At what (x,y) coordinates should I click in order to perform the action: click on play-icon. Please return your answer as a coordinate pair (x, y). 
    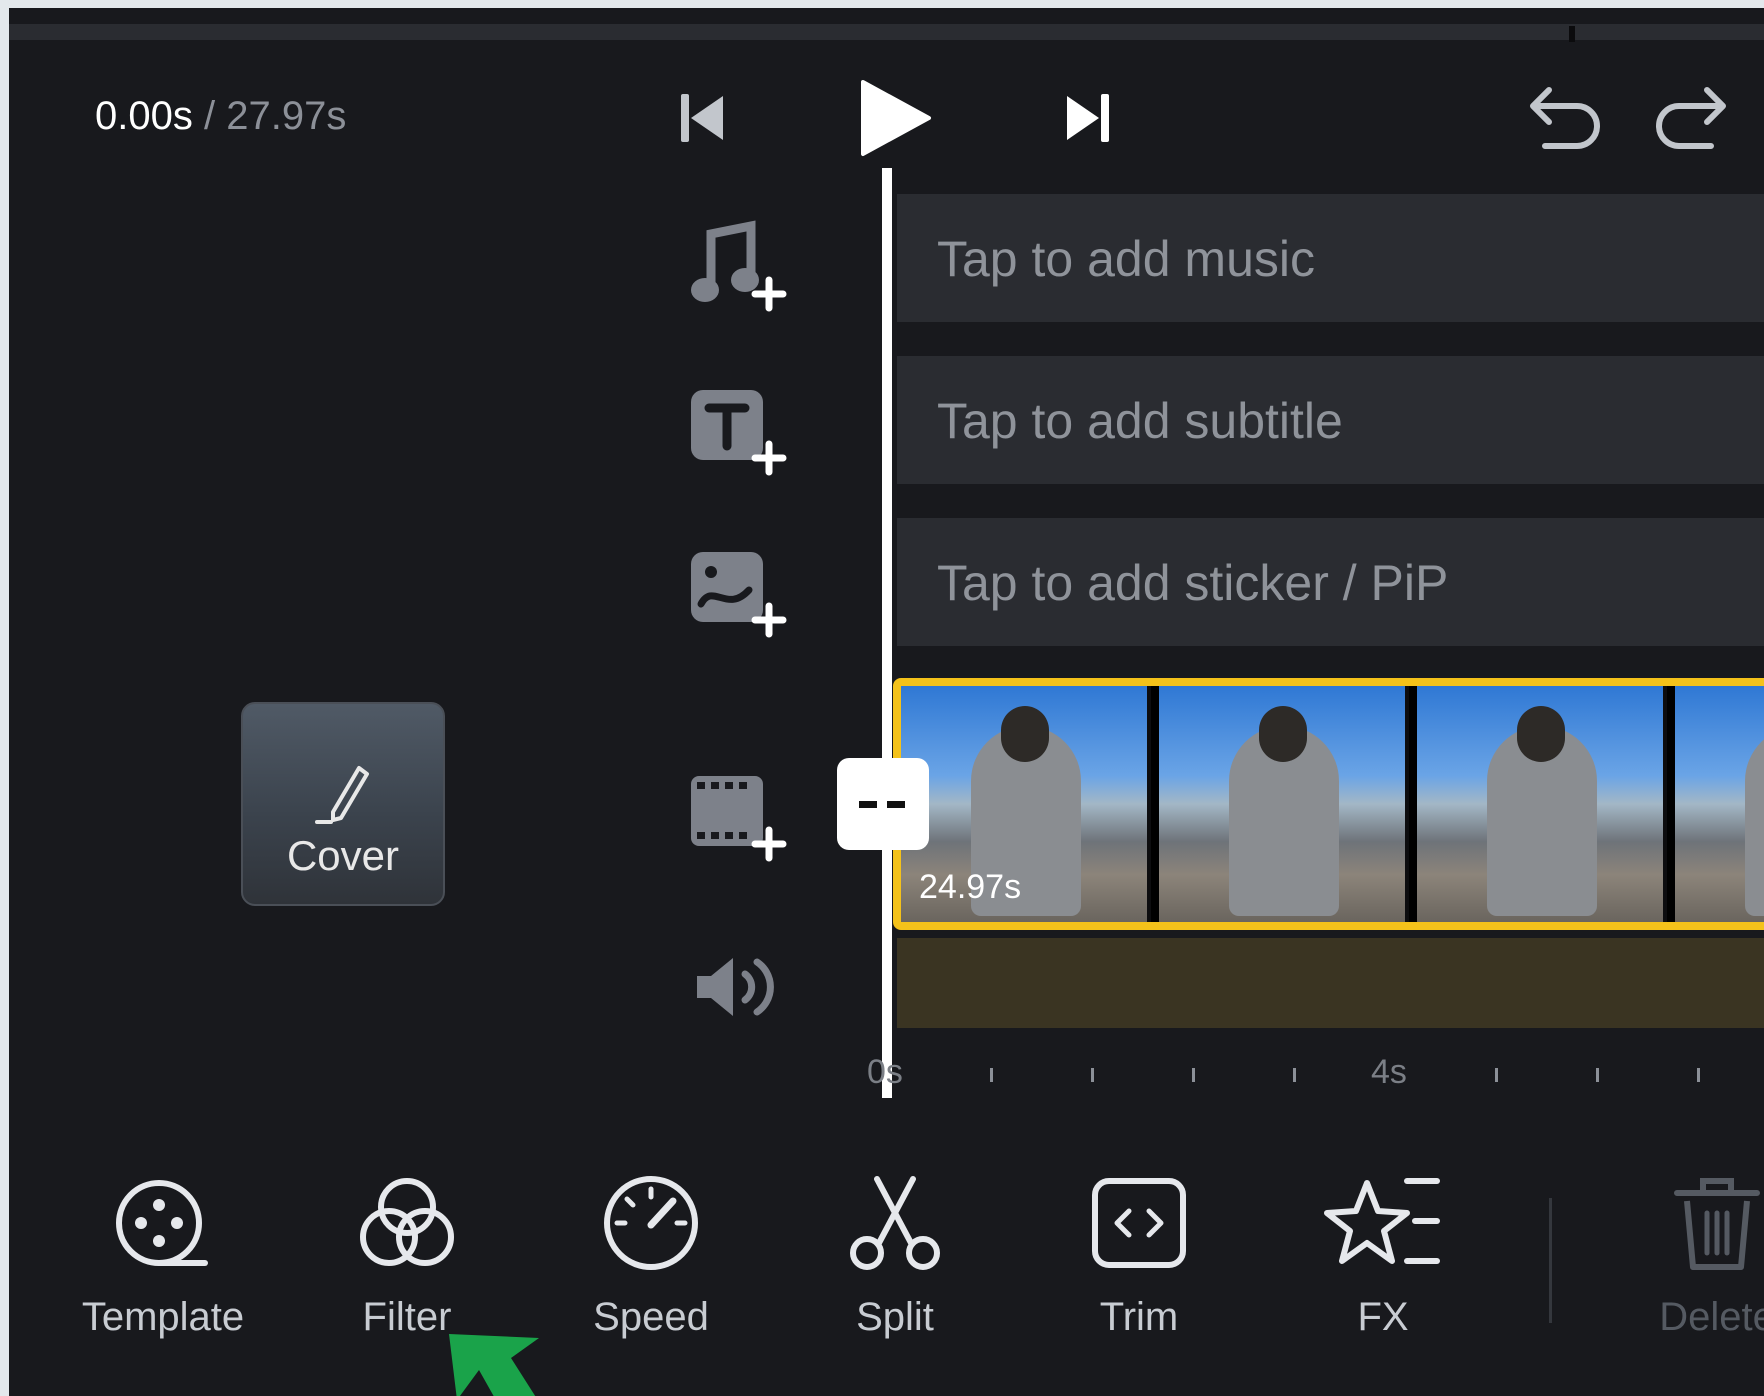
    Looking at the image, I should click on (895, 118).